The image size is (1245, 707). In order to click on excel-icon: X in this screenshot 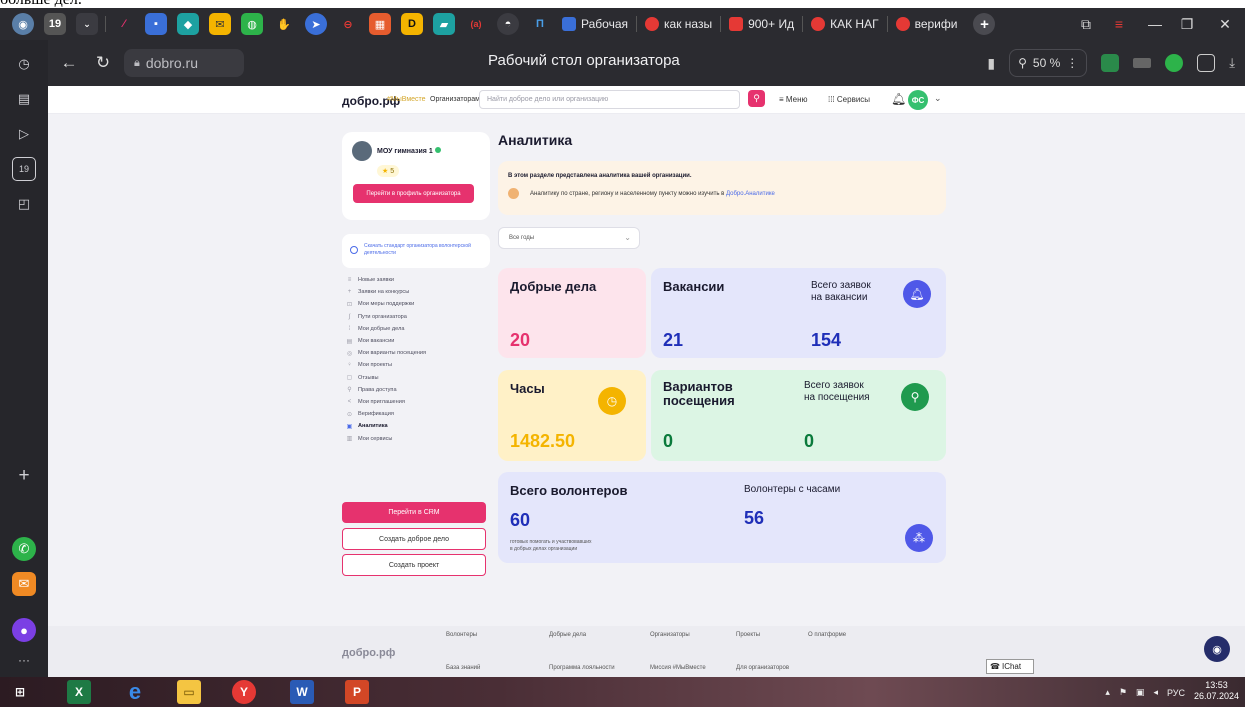, I will do `click(79, 692)`.